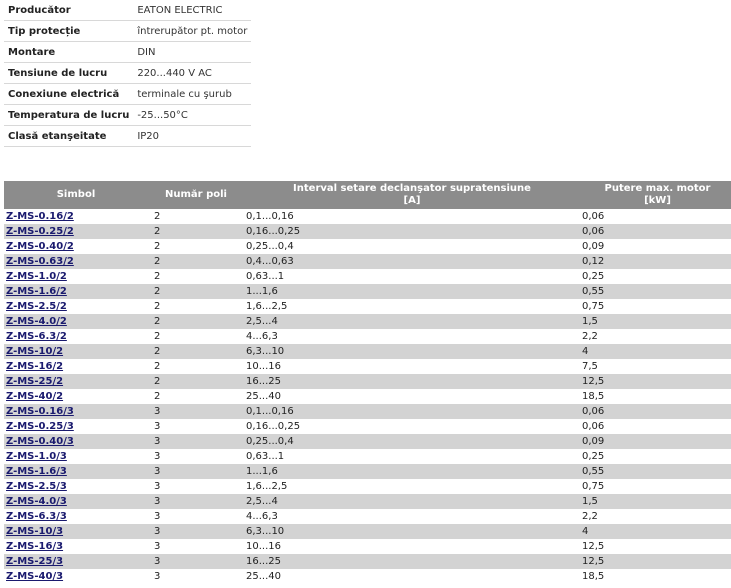 This screenshot has height=588, width=731. Describe the element at coordinates (36, 501) in the screenshot. I see `product-link: Z-MS-4.0/3` at that location.